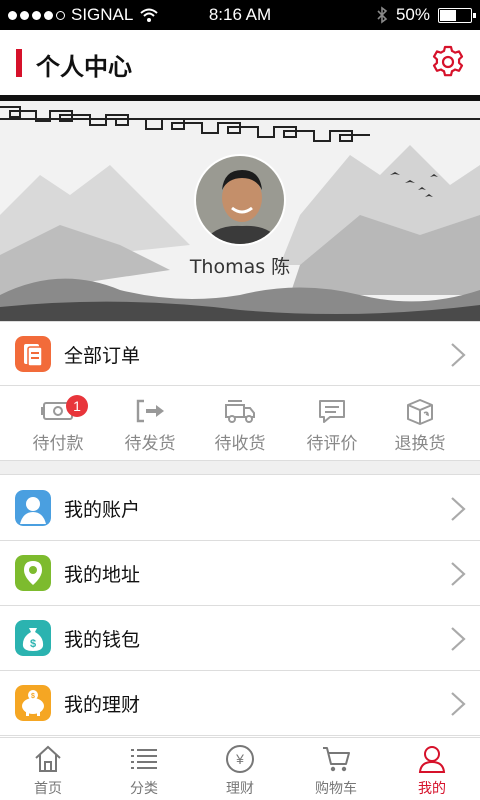  Describe the element at coordinates (144, 789) in the screenshot. I see `tab-label: 分类` at that location.